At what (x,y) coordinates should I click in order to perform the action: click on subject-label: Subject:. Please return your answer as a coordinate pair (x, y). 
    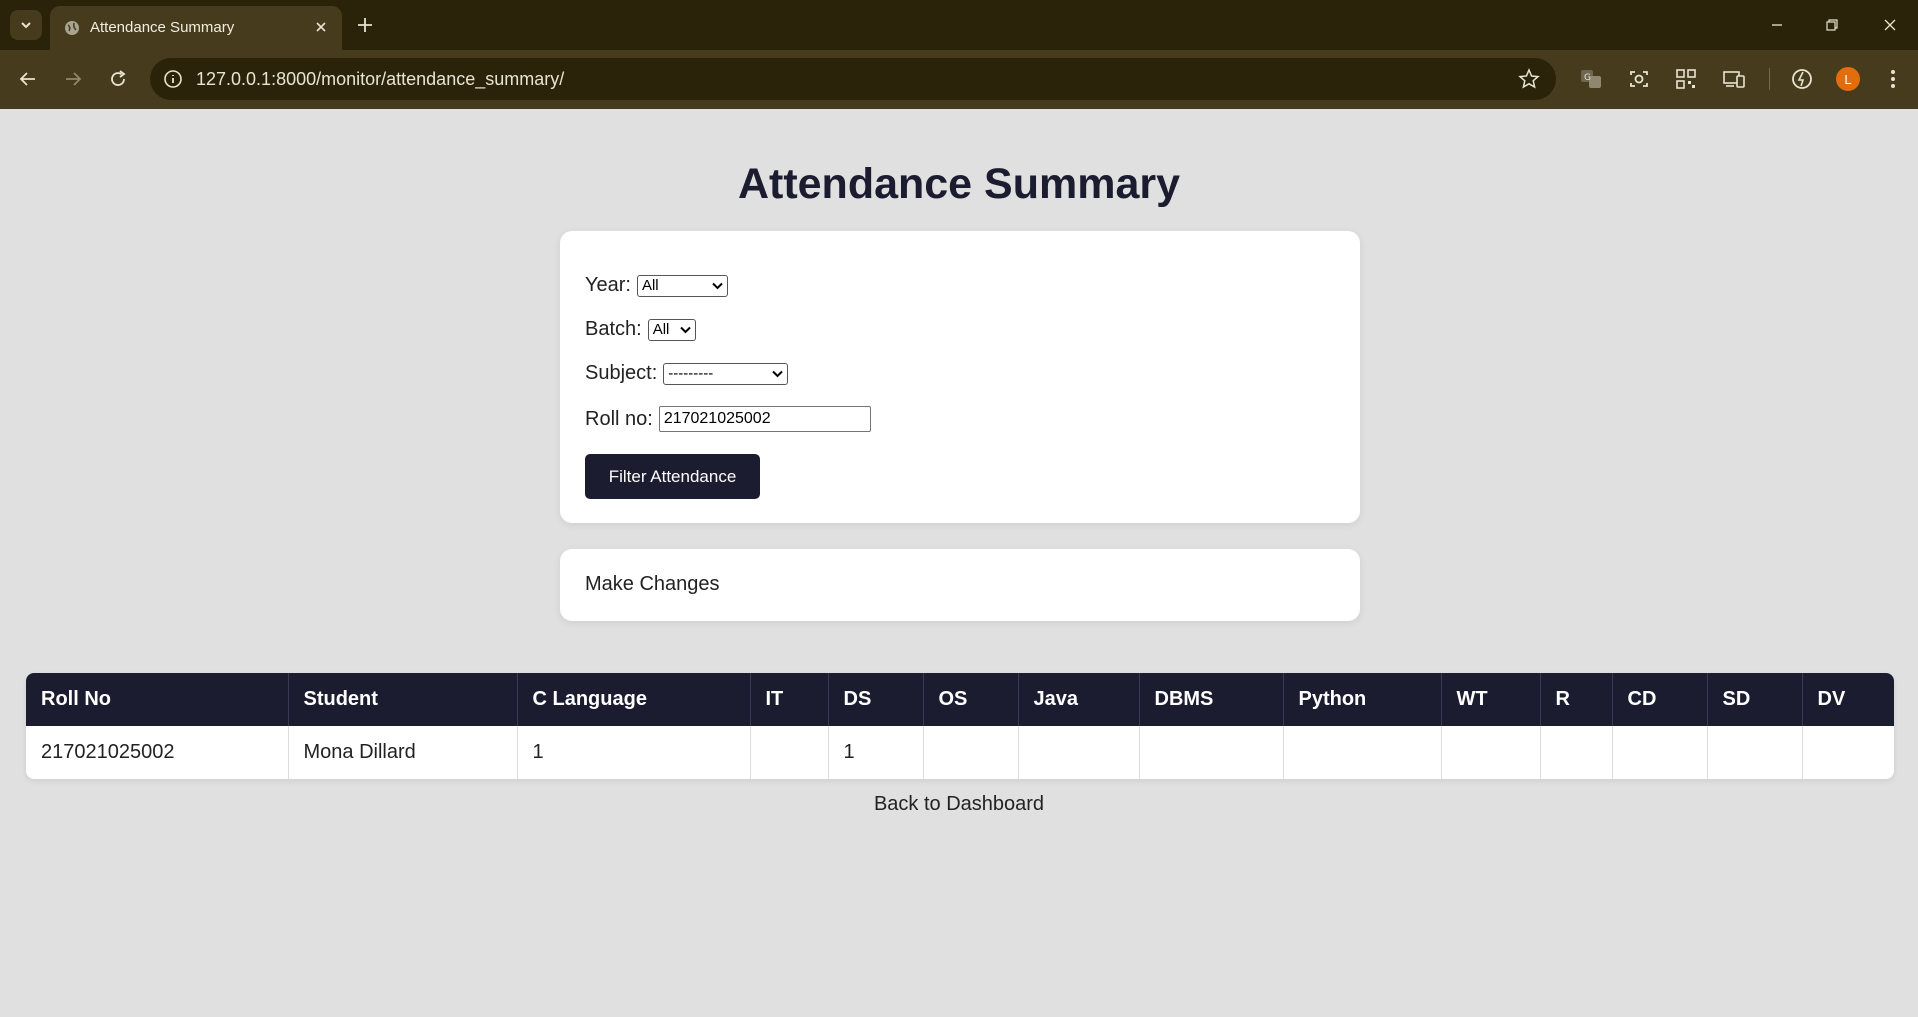
    Looking at the image, I should click on (621, 373).